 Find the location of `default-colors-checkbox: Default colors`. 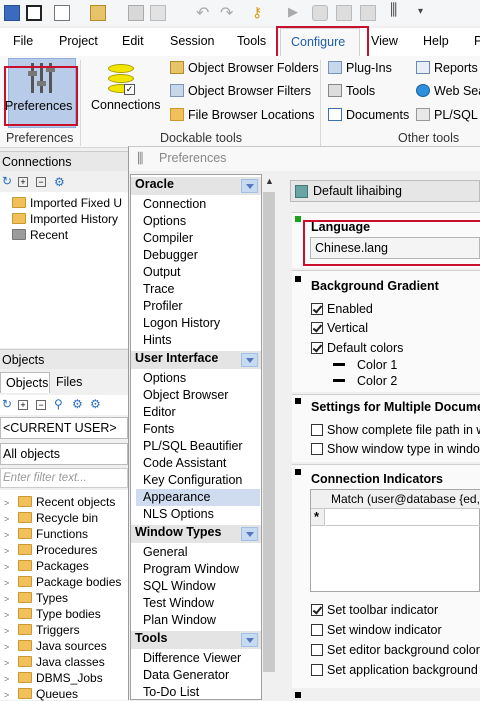

default-colors-checkbox: Default colors is located at coordinates (357, 348).